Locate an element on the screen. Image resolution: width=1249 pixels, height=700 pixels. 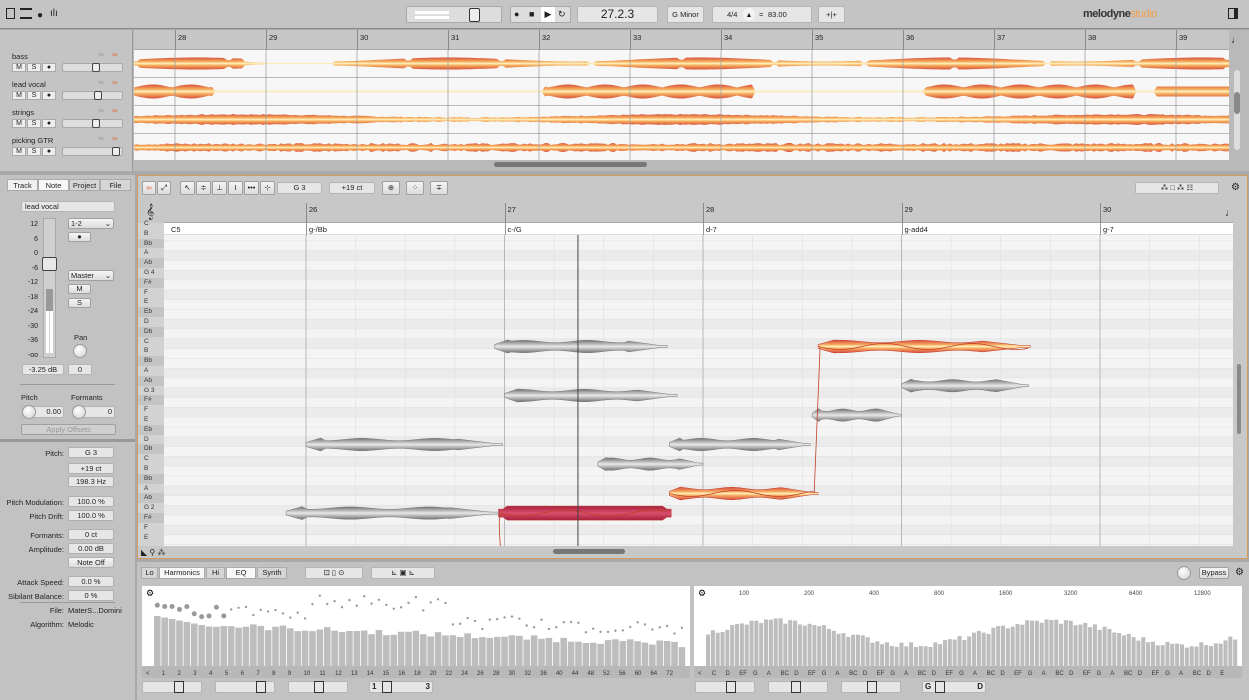
macro-tool: ⤢ is located at coordinates (164, 188).